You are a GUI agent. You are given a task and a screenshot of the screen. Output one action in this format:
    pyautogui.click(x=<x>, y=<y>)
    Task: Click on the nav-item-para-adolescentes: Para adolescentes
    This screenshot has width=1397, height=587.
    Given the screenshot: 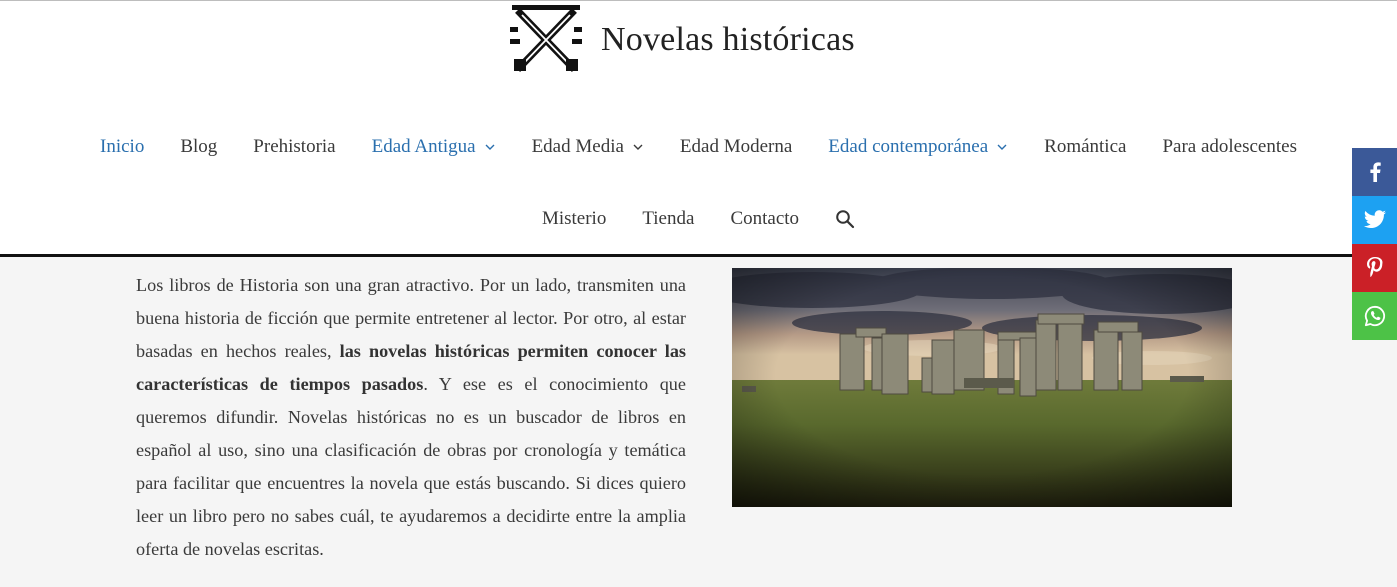 What is the action you would take?
    pyautogui.click(x=1229, y=147)
    